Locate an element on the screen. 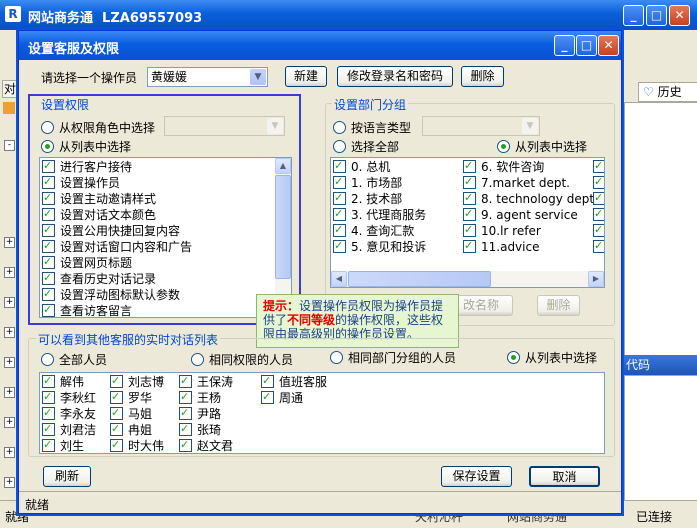  person-item: 值班客服 is located at coordinates (294, 381).